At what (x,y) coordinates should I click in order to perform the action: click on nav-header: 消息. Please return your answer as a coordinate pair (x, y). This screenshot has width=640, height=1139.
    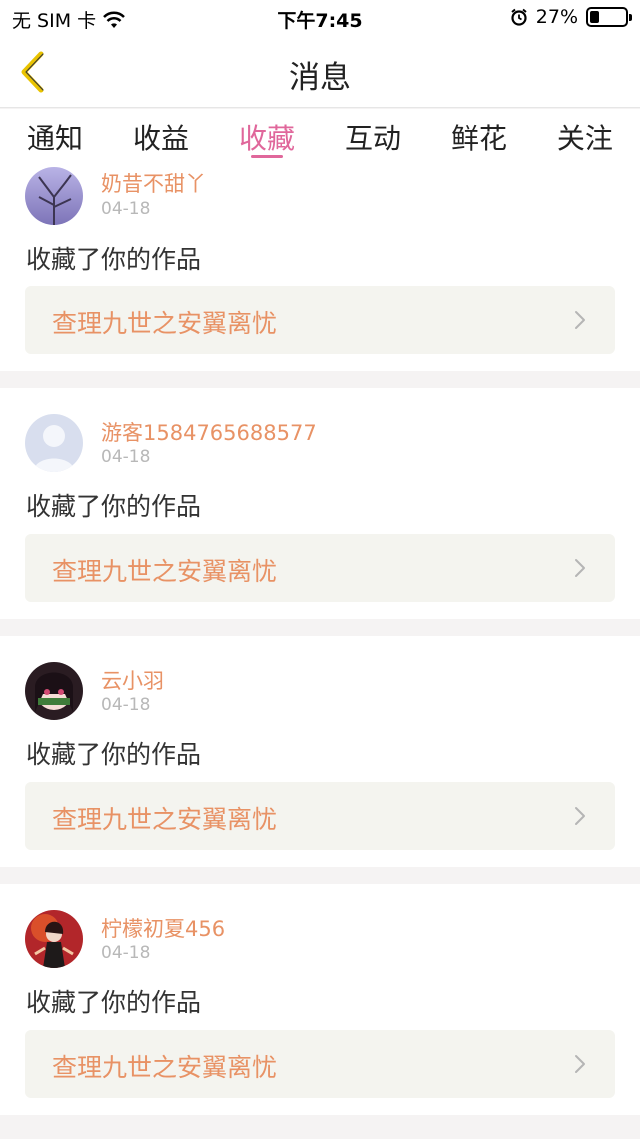
    Looking at the image, I should click on (320, 72).